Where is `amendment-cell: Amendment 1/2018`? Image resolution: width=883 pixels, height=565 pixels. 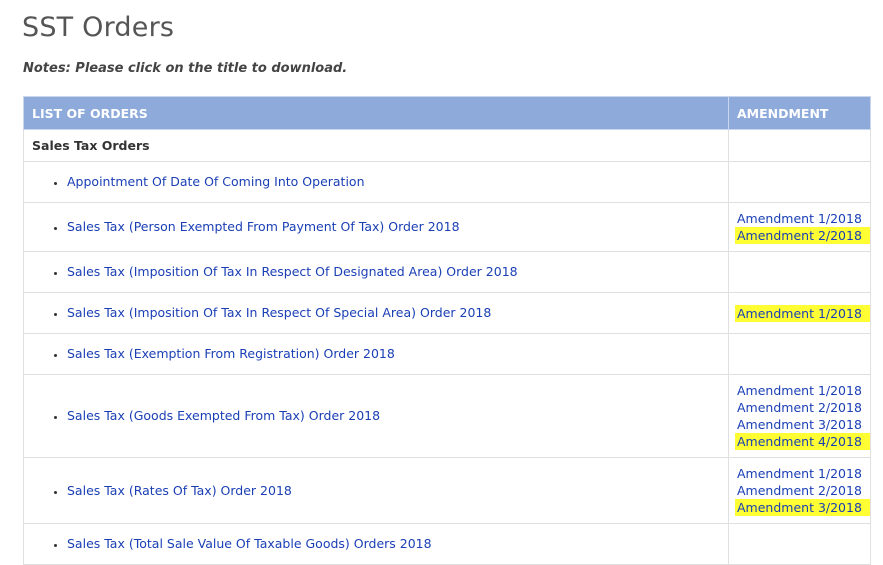 amendment-cell: Amendment 1/2018 is located at coordinates (799, 313).